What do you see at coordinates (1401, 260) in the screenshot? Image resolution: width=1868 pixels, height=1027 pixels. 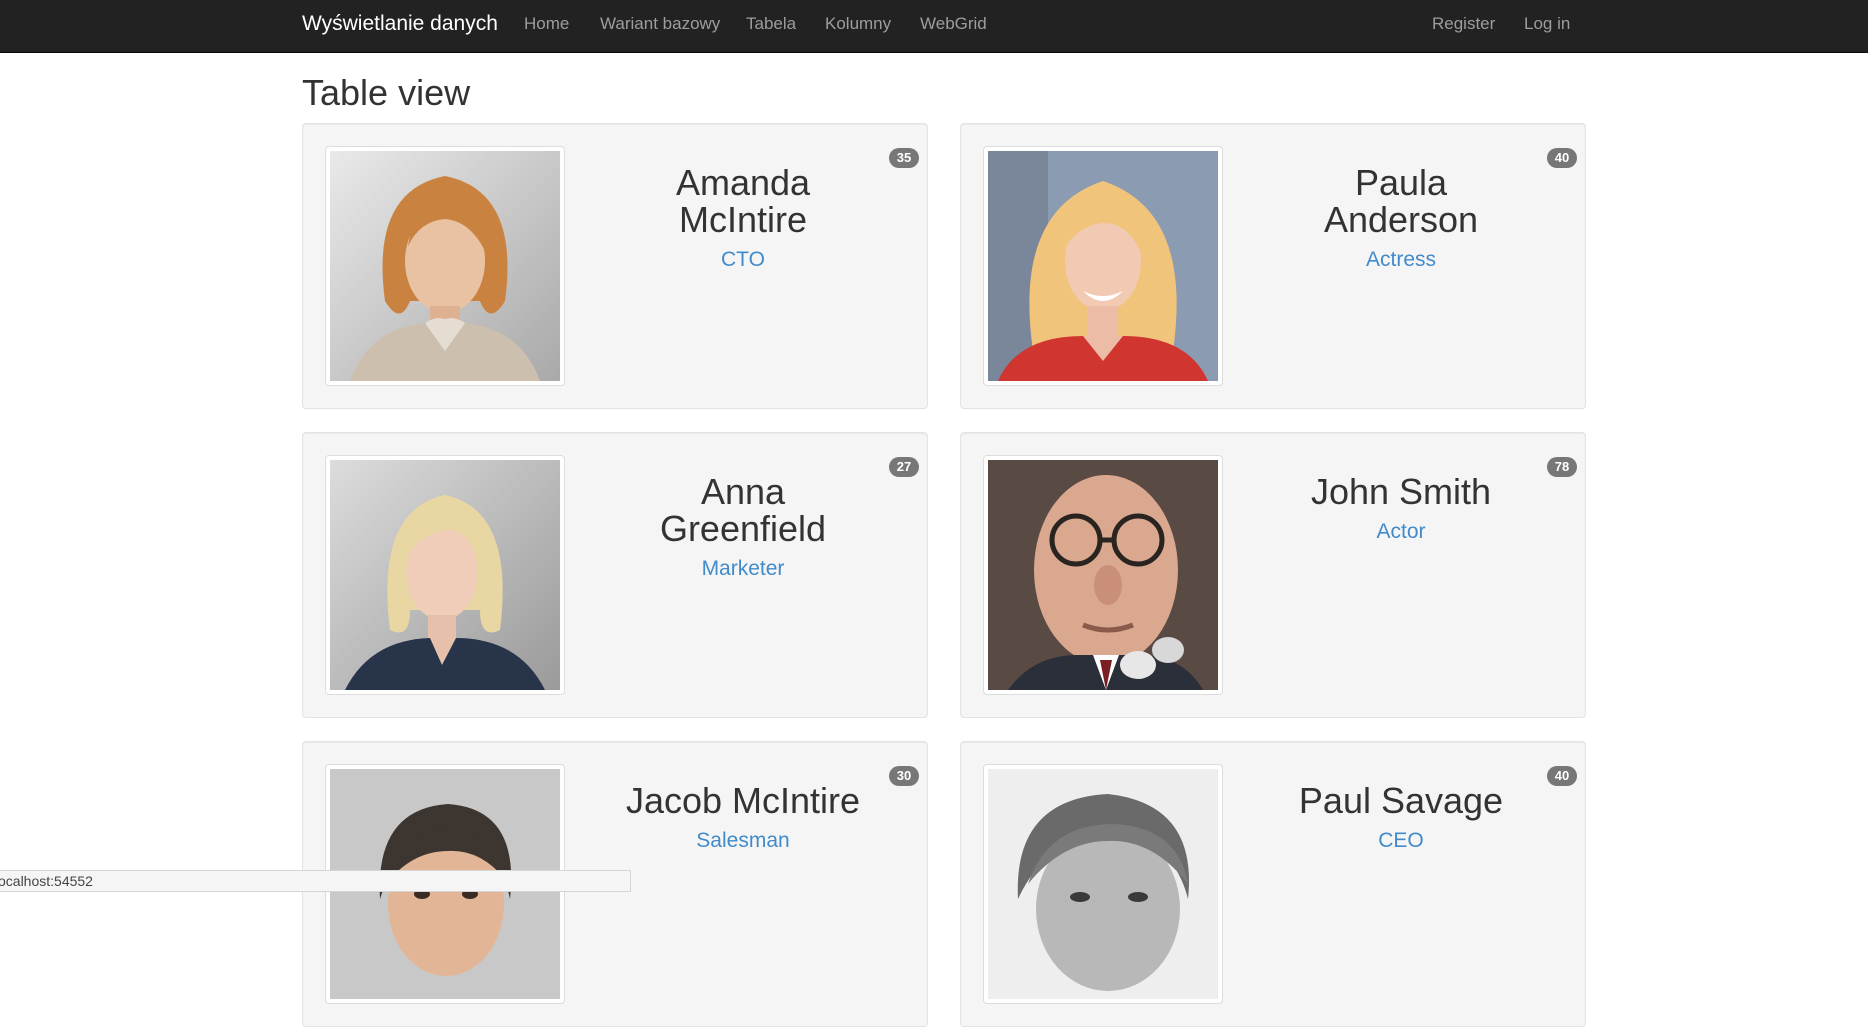 I see `person-role-link: Actress` at bounding box center [1401, 260].